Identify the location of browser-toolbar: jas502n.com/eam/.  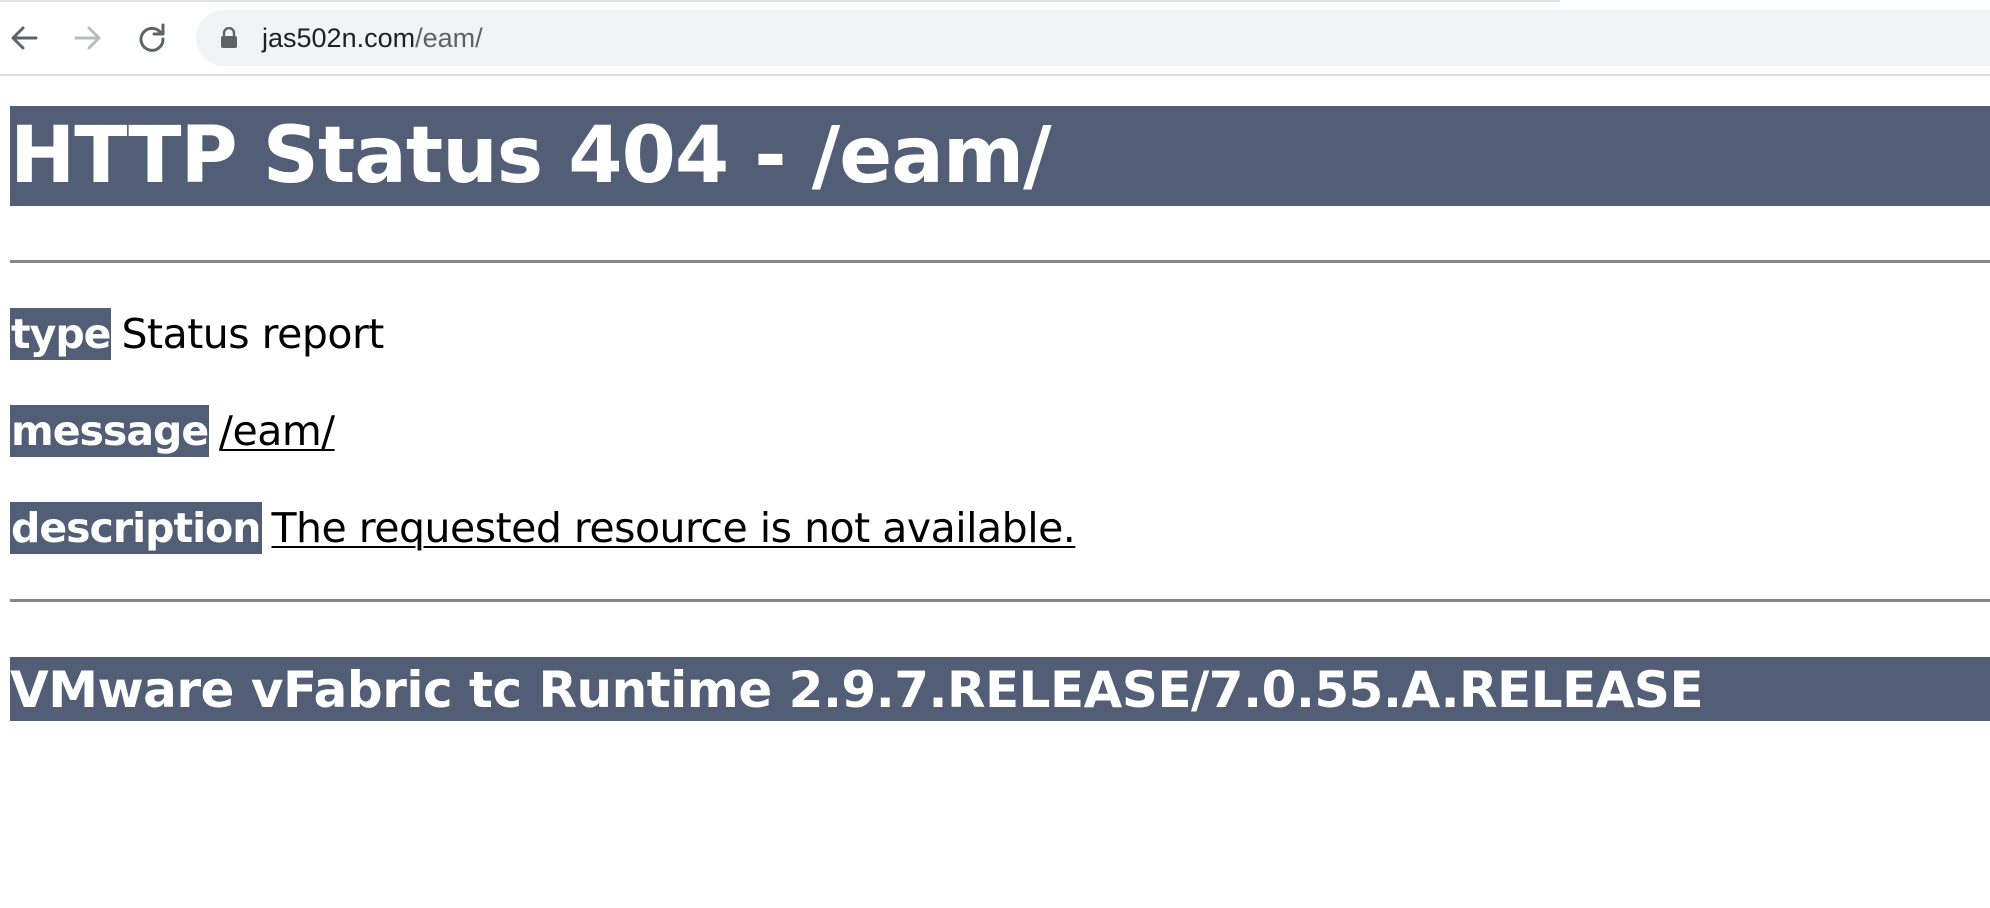
(995, 38).